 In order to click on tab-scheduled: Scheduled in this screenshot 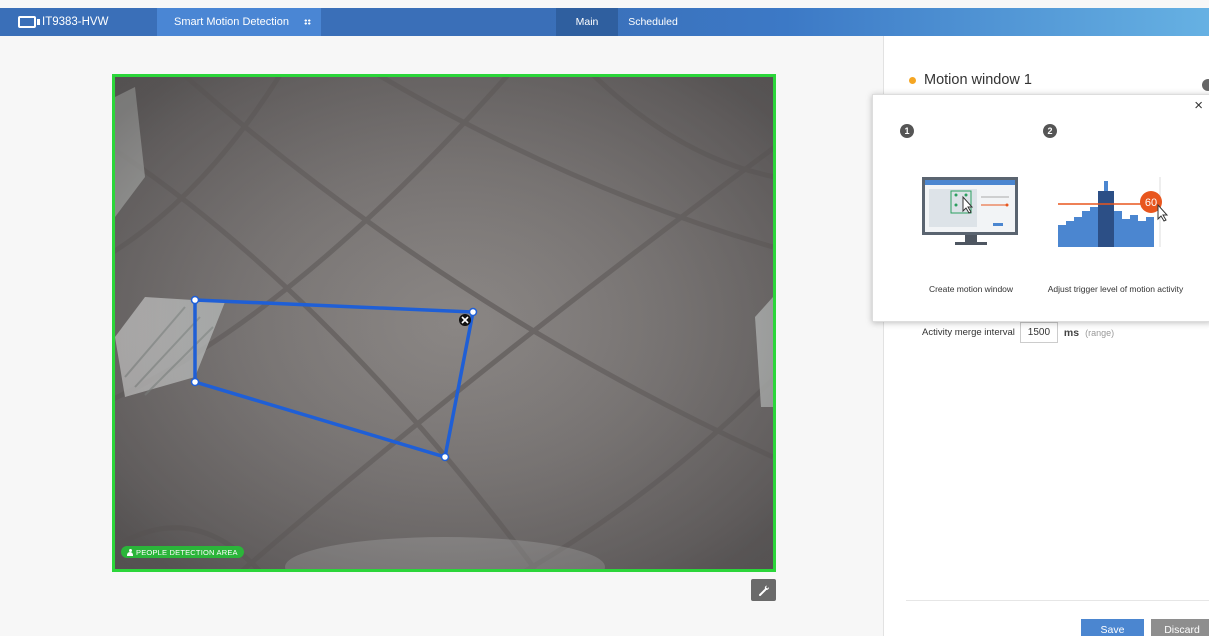, I will do `click(653, 22)`.